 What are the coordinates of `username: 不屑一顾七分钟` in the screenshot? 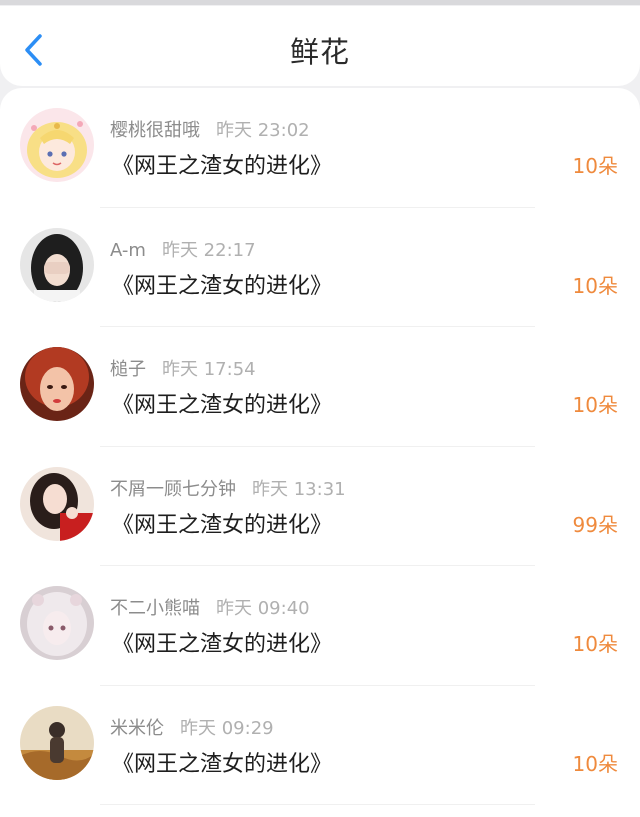 It's located at (173, 489).